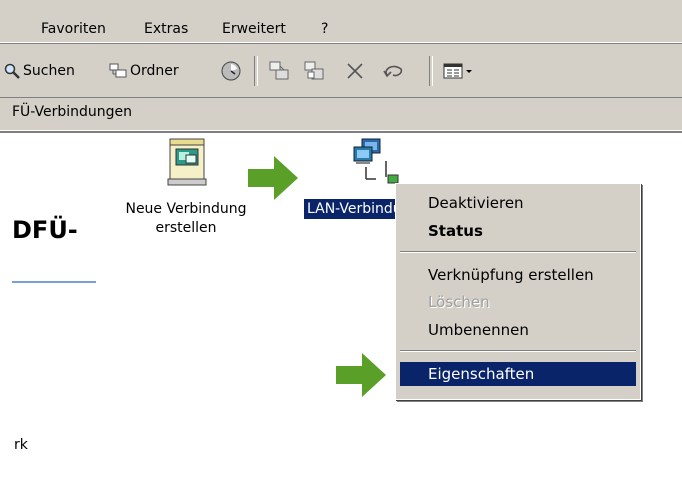 The width and height of the screenshot is (682, 488). What do you see at coordinates (376, 163) in the screenshot?
I see `lan-connection-icon` at bounding box center [376, 163].